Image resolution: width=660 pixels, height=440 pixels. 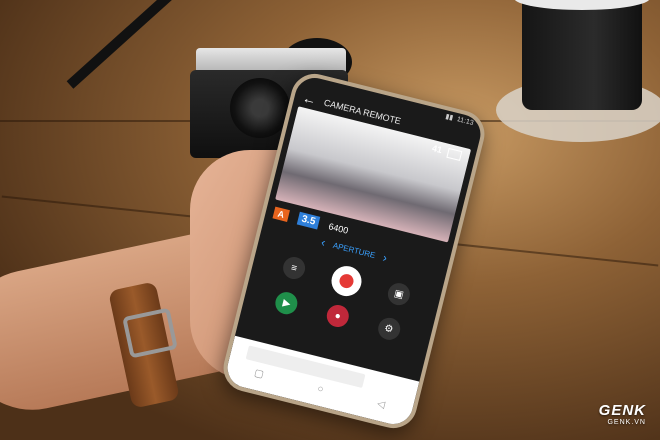 I want to click on card-icon, so click(x=454, y=154).